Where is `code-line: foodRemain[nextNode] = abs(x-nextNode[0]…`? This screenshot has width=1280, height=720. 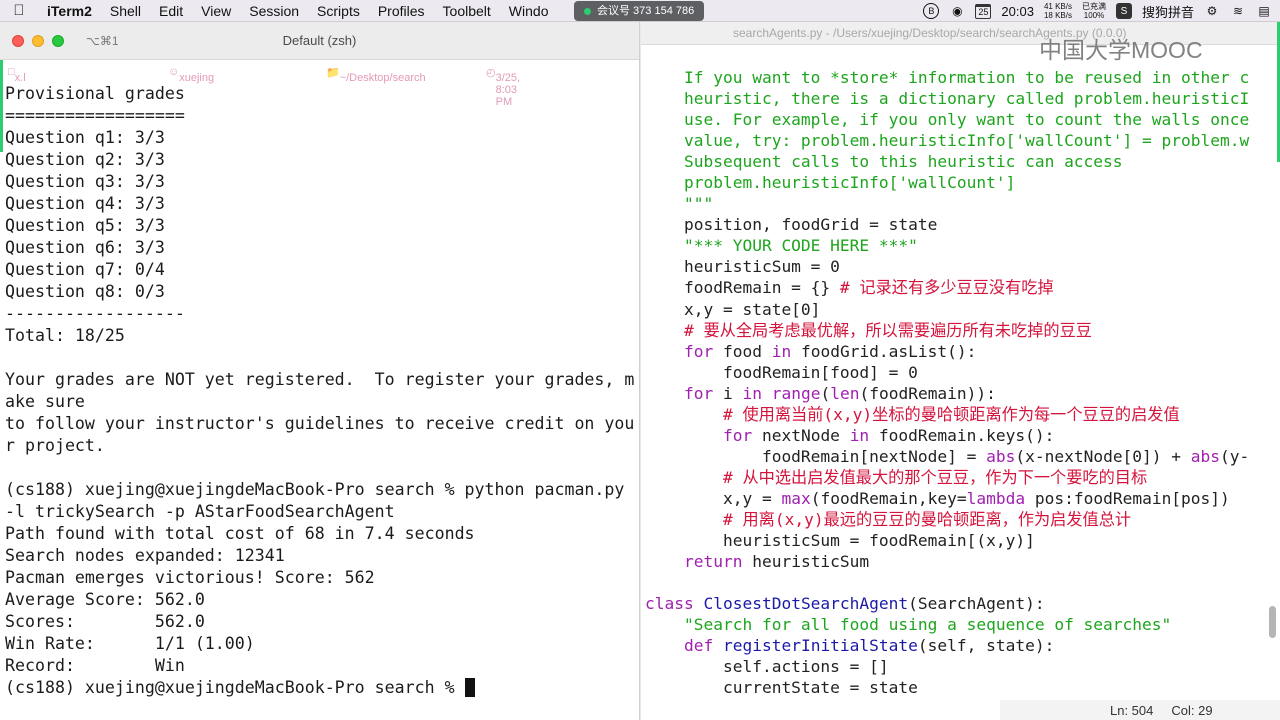
code-line: foodRemain[nextNode] = abs(x-nextNode[0]… is located at coordinates (962, 456).